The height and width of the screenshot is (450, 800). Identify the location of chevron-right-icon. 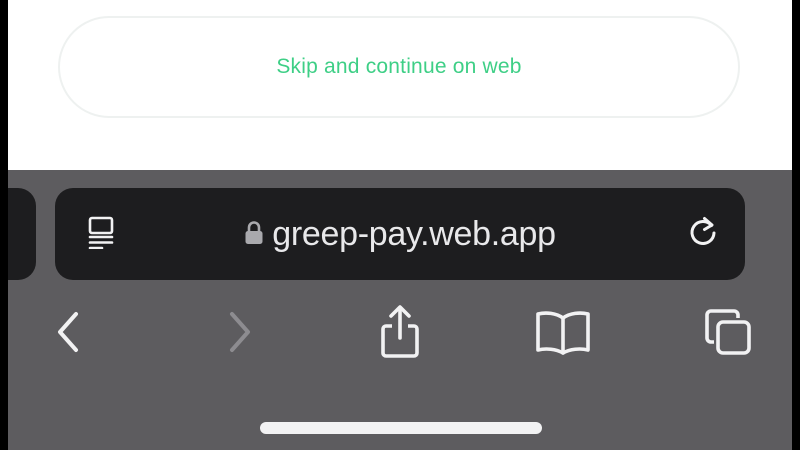
(239, 334).